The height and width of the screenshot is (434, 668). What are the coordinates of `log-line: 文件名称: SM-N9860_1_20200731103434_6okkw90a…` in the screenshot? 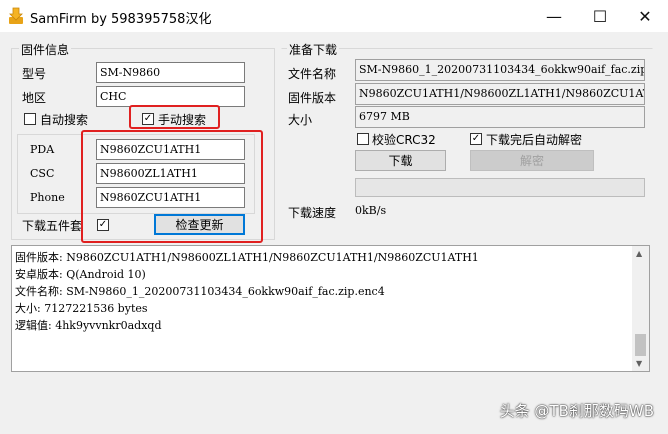 It's located at (200, 291).